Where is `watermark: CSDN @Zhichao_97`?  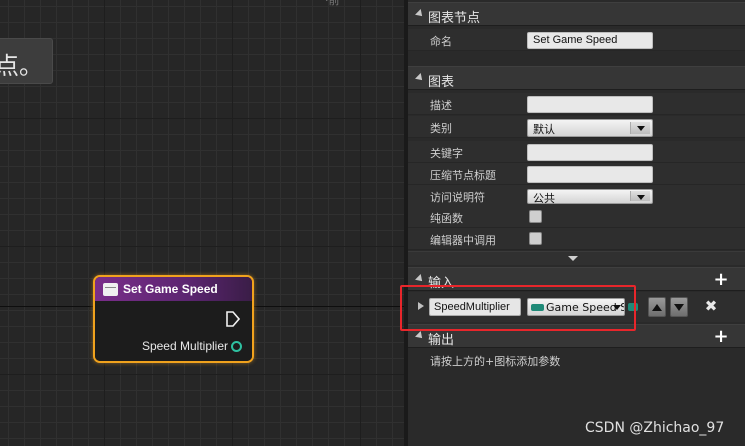
watermark: CSDN @Zhichao_97 is located at coordinates (655, 428).